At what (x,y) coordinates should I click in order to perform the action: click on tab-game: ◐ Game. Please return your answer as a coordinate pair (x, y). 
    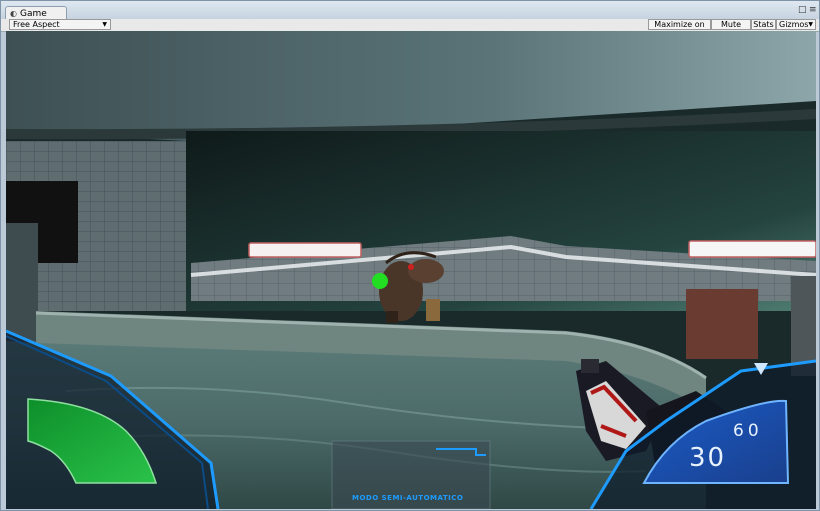
    Looking at the image, I should click on (36, 13).